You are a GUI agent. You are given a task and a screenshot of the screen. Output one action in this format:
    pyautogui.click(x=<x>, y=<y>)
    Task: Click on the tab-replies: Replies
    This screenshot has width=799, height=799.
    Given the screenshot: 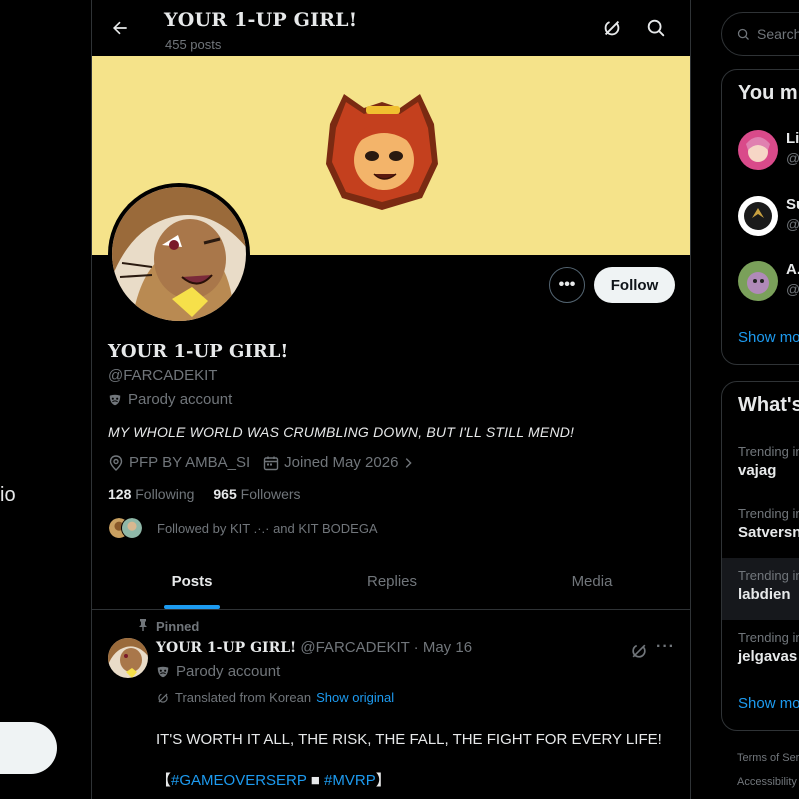 What is the action you would take?
    pyautogui.click(x=392, y=581)
    